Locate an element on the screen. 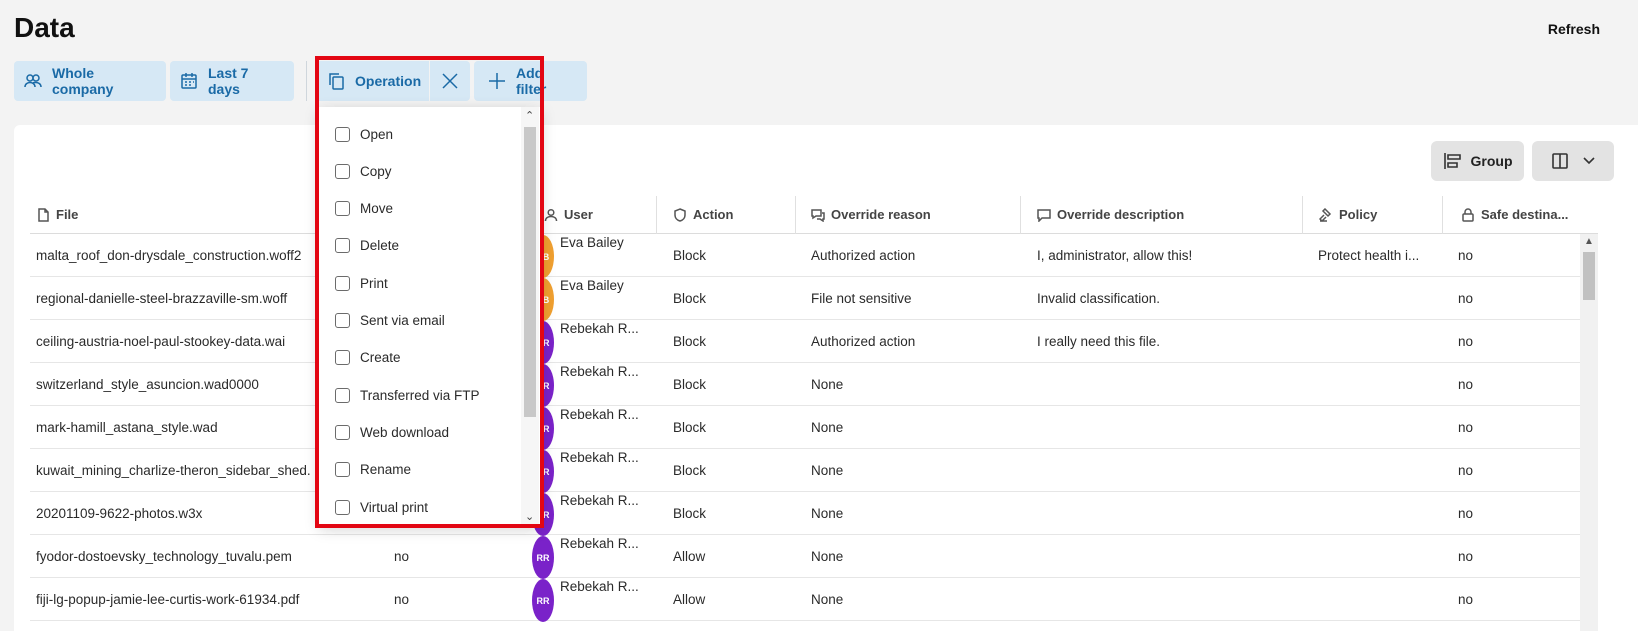 The height and width of the screenshot is (631, 1638). operation-option: Web download is located at coordinates (392, 432).